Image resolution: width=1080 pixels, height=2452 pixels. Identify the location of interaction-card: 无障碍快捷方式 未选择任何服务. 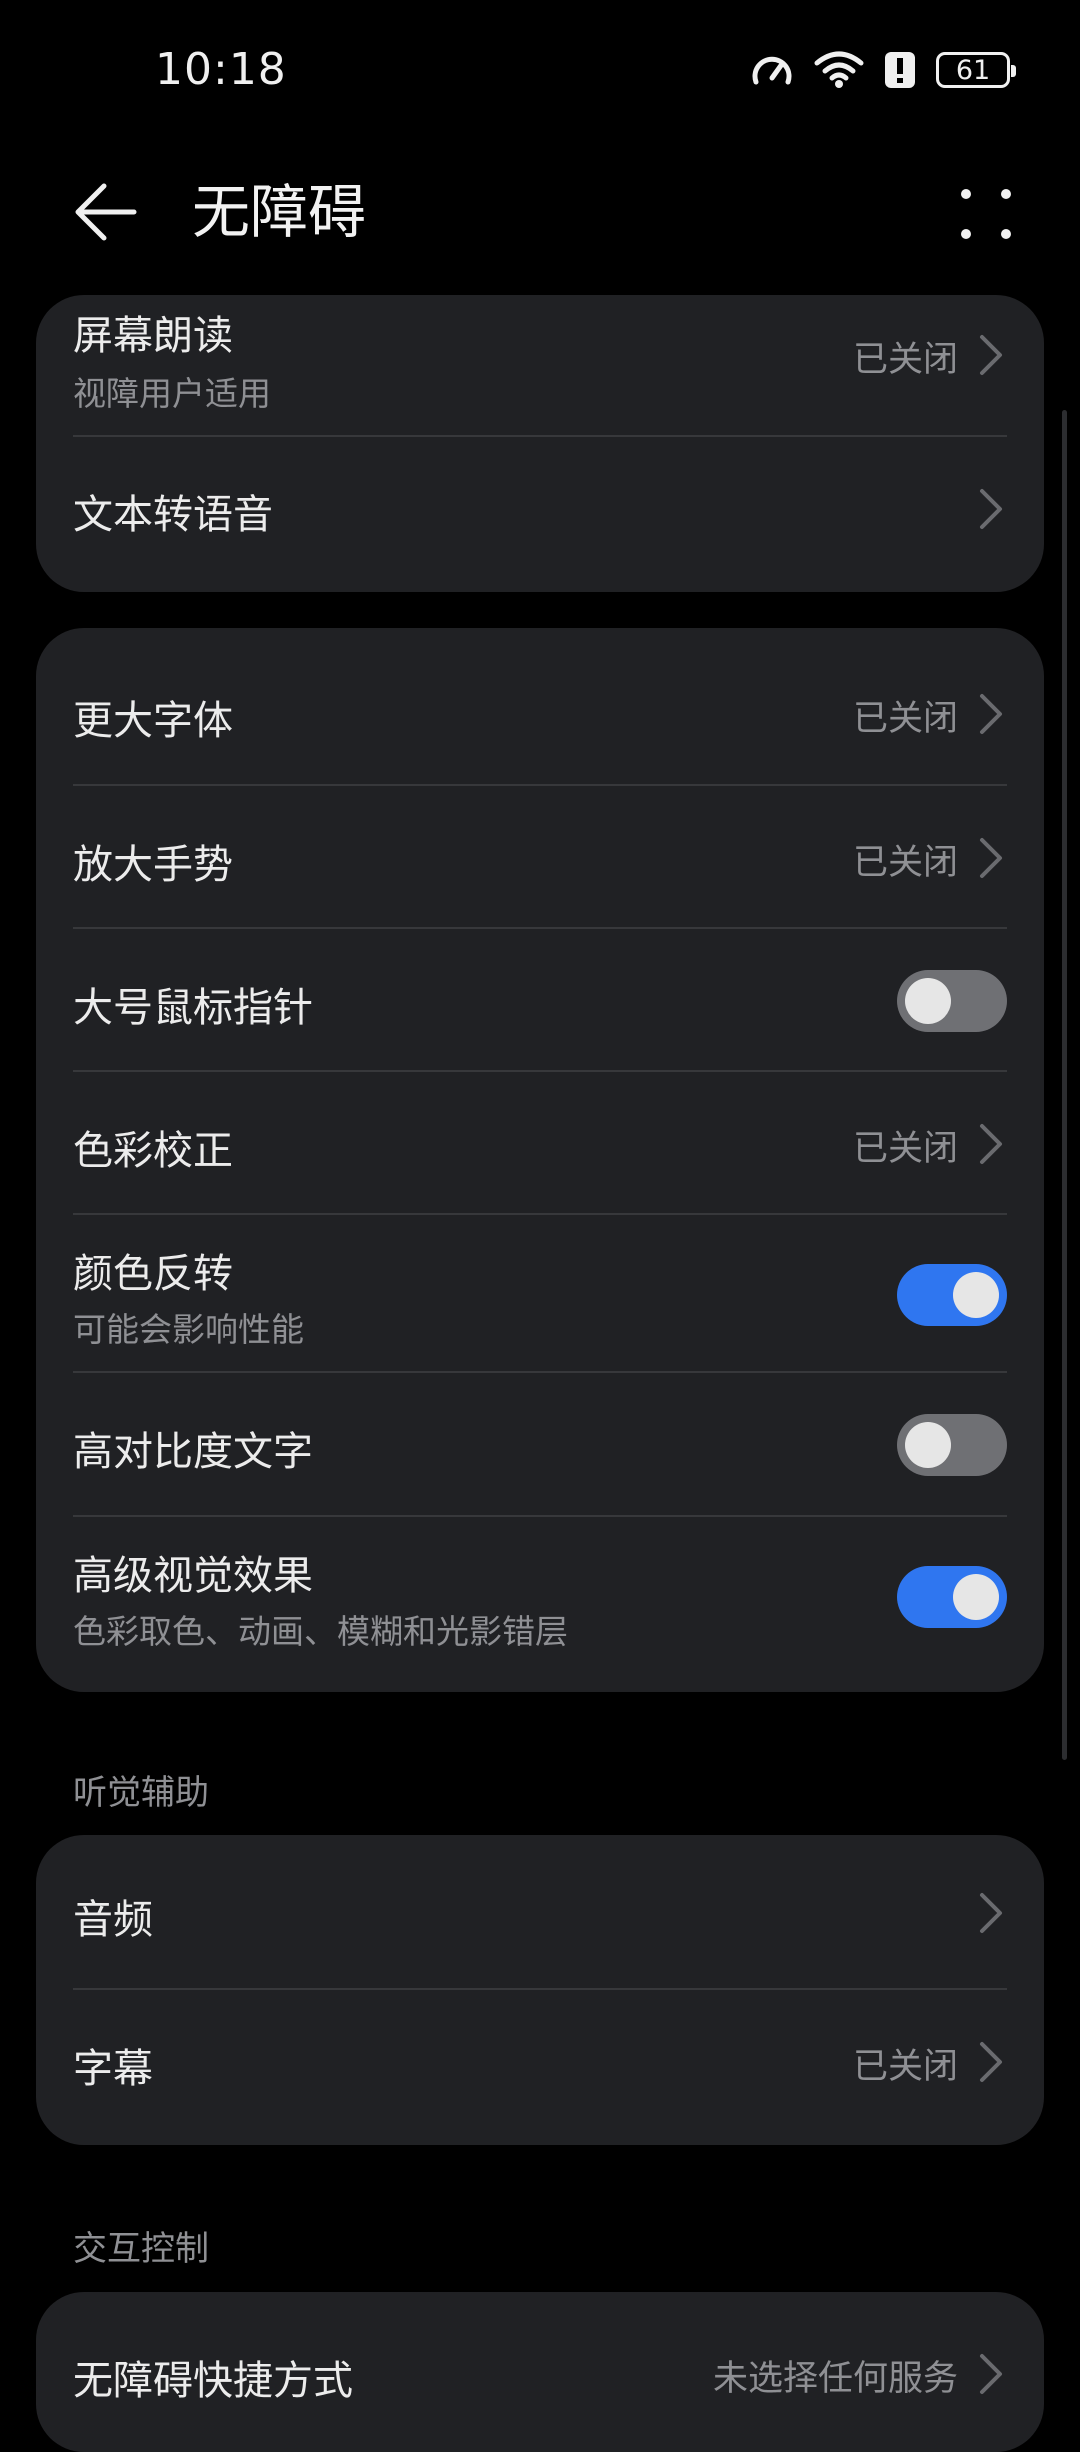
(540, 2372).